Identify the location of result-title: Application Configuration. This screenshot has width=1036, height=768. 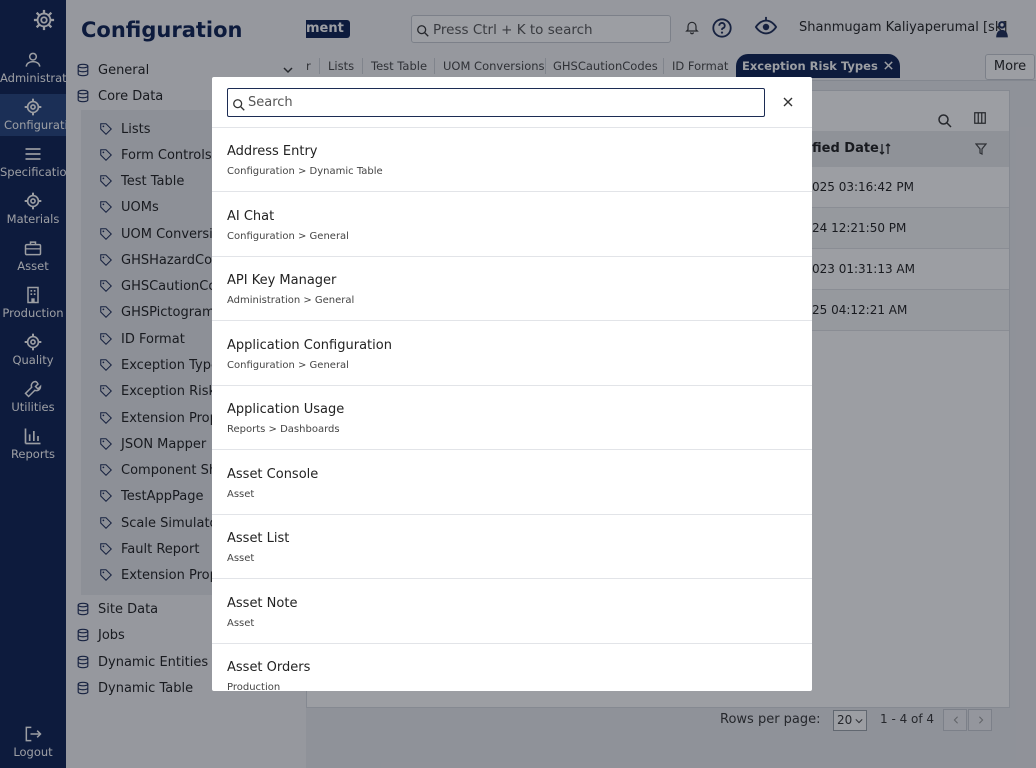
(309, 345).